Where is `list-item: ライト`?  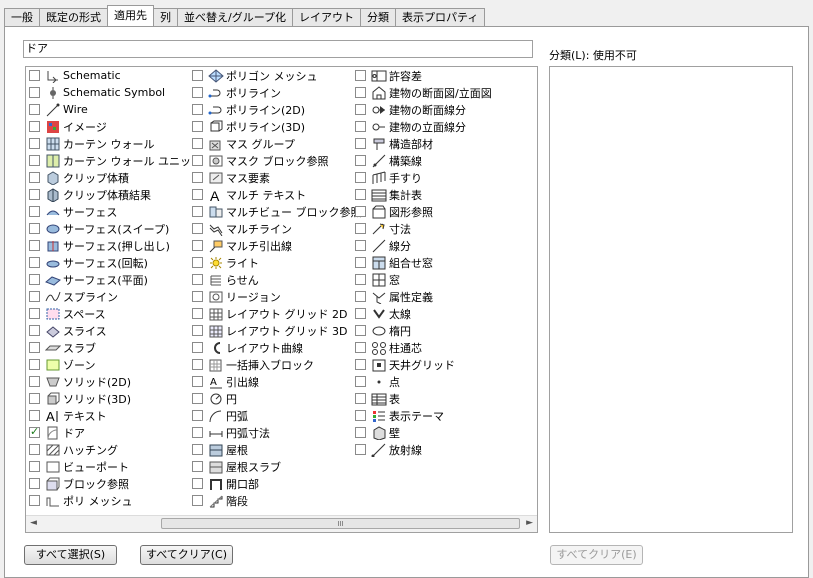 list-item: ライト is located at coordinates (277, 262).